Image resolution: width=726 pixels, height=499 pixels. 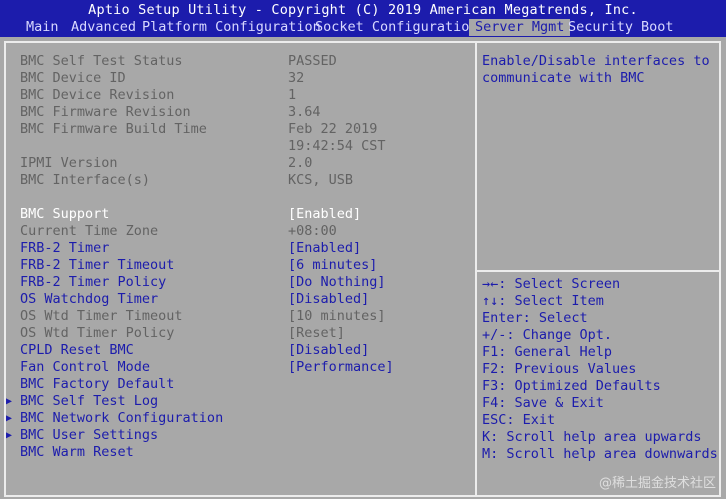 What do you see at coordinates (571, 386) in the screenshot?
I see `key-hint-optimized-defaults: F3: Optimized Defaults` at bounding box center [571, 386].